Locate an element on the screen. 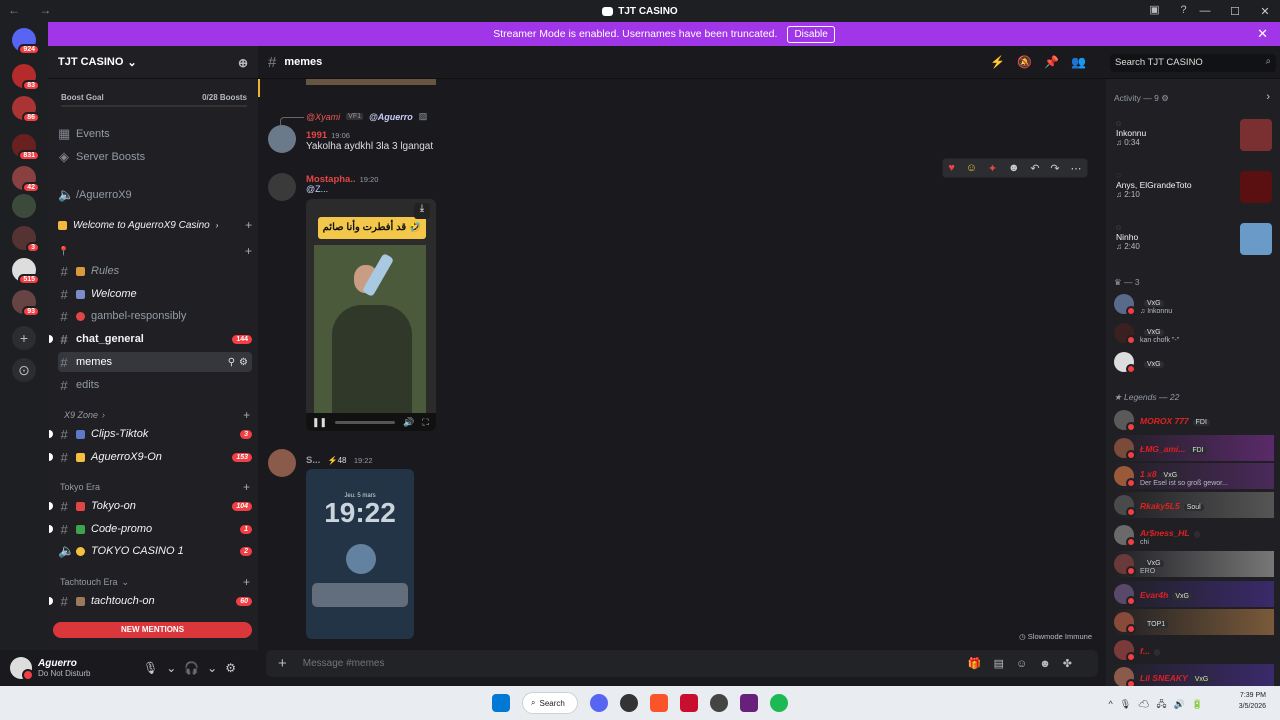  channel-memes: # memes ⚲⚙ is located at coordinates (155, 362).